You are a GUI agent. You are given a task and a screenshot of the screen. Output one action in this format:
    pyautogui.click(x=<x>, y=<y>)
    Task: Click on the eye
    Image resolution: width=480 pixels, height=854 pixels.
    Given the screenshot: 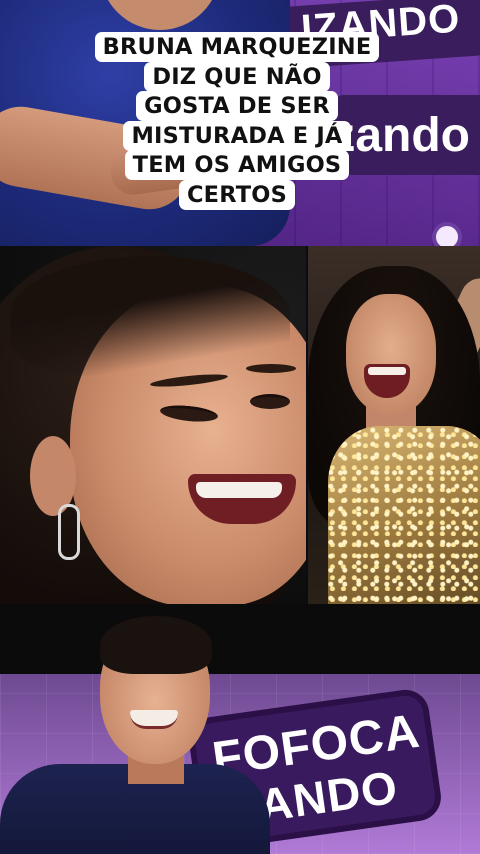 What is the action you would take?
    pyautogui.click(x=270, y=401)
    